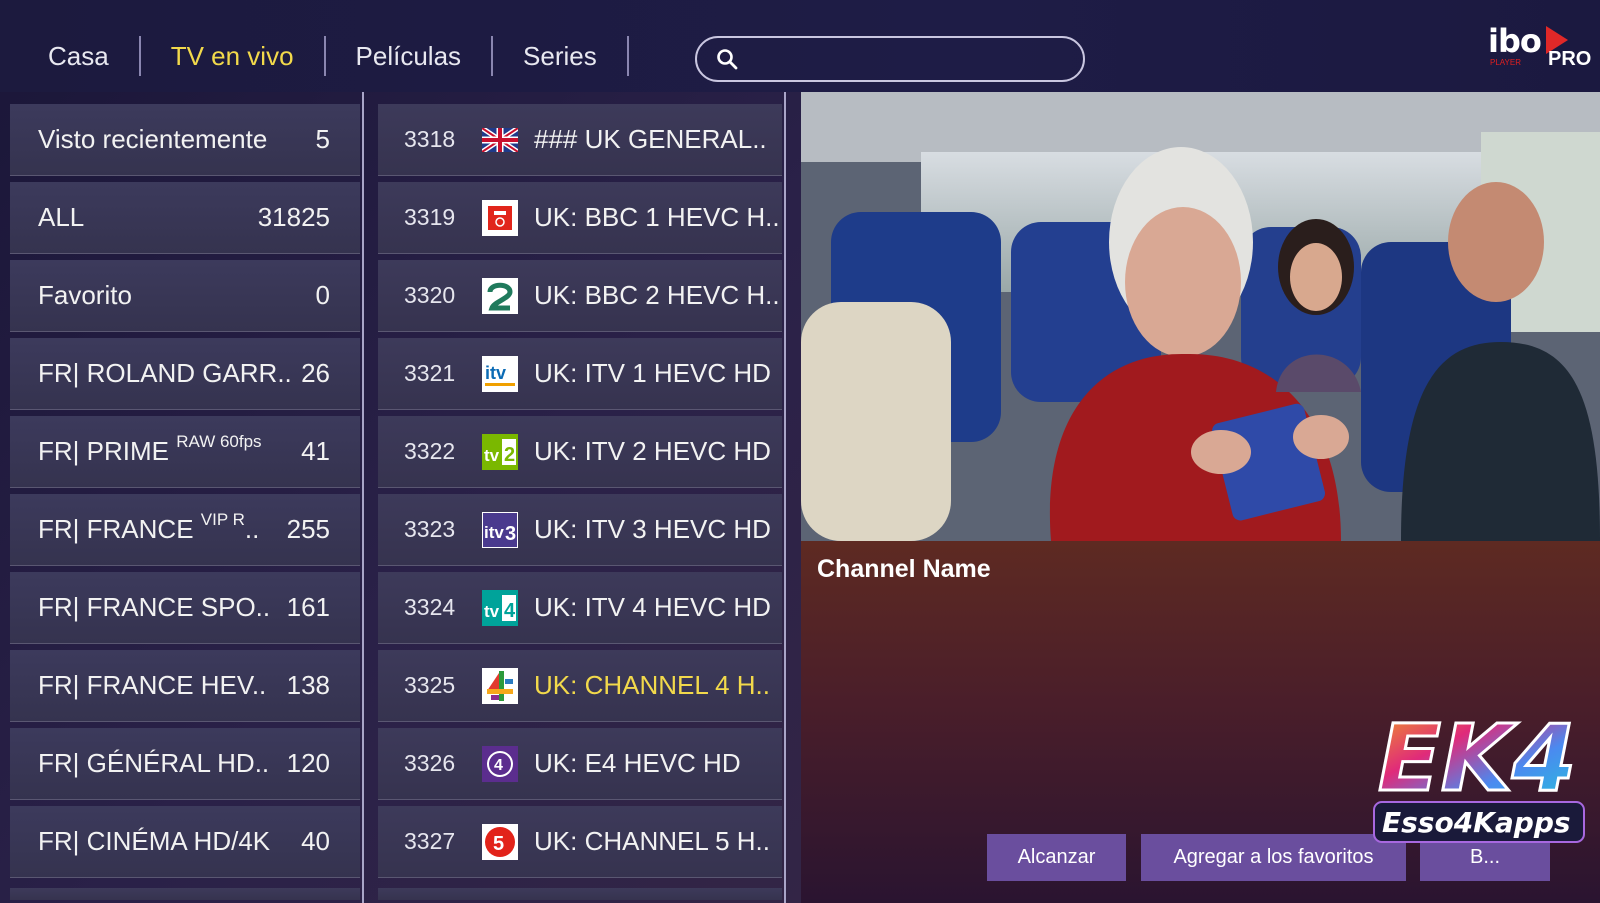  Describe the element at coordinates (652, 841) in the screenshot. I see `channel-name: UK: CHANNEL 5 H..` at that location.